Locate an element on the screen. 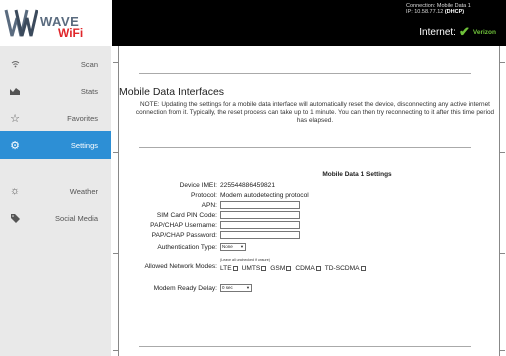 This screenshot has height=356, width=506. pap-password-label: PAP/CHAP Password: is located at coordinates (184, 235).